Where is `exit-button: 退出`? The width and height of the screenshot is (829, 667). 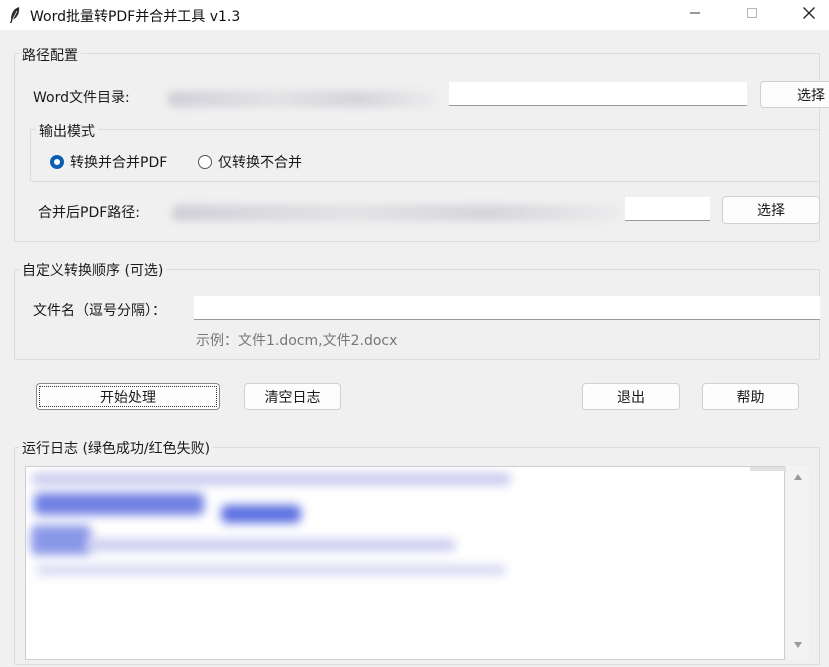
exit-button: 退出 is located at coordinates (631, 396).